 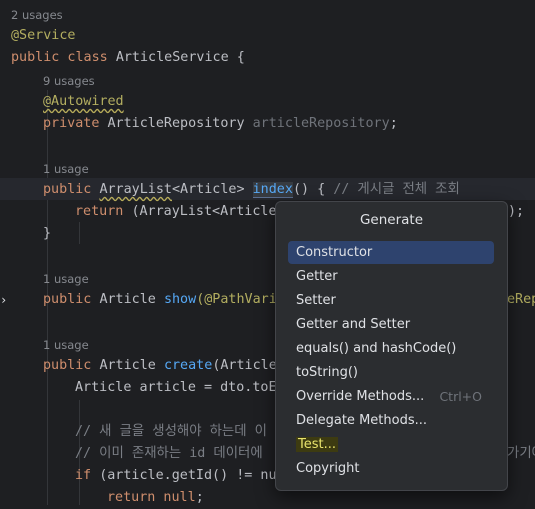 I want to click on code-line: 가기에, so click(x=521, y=453).